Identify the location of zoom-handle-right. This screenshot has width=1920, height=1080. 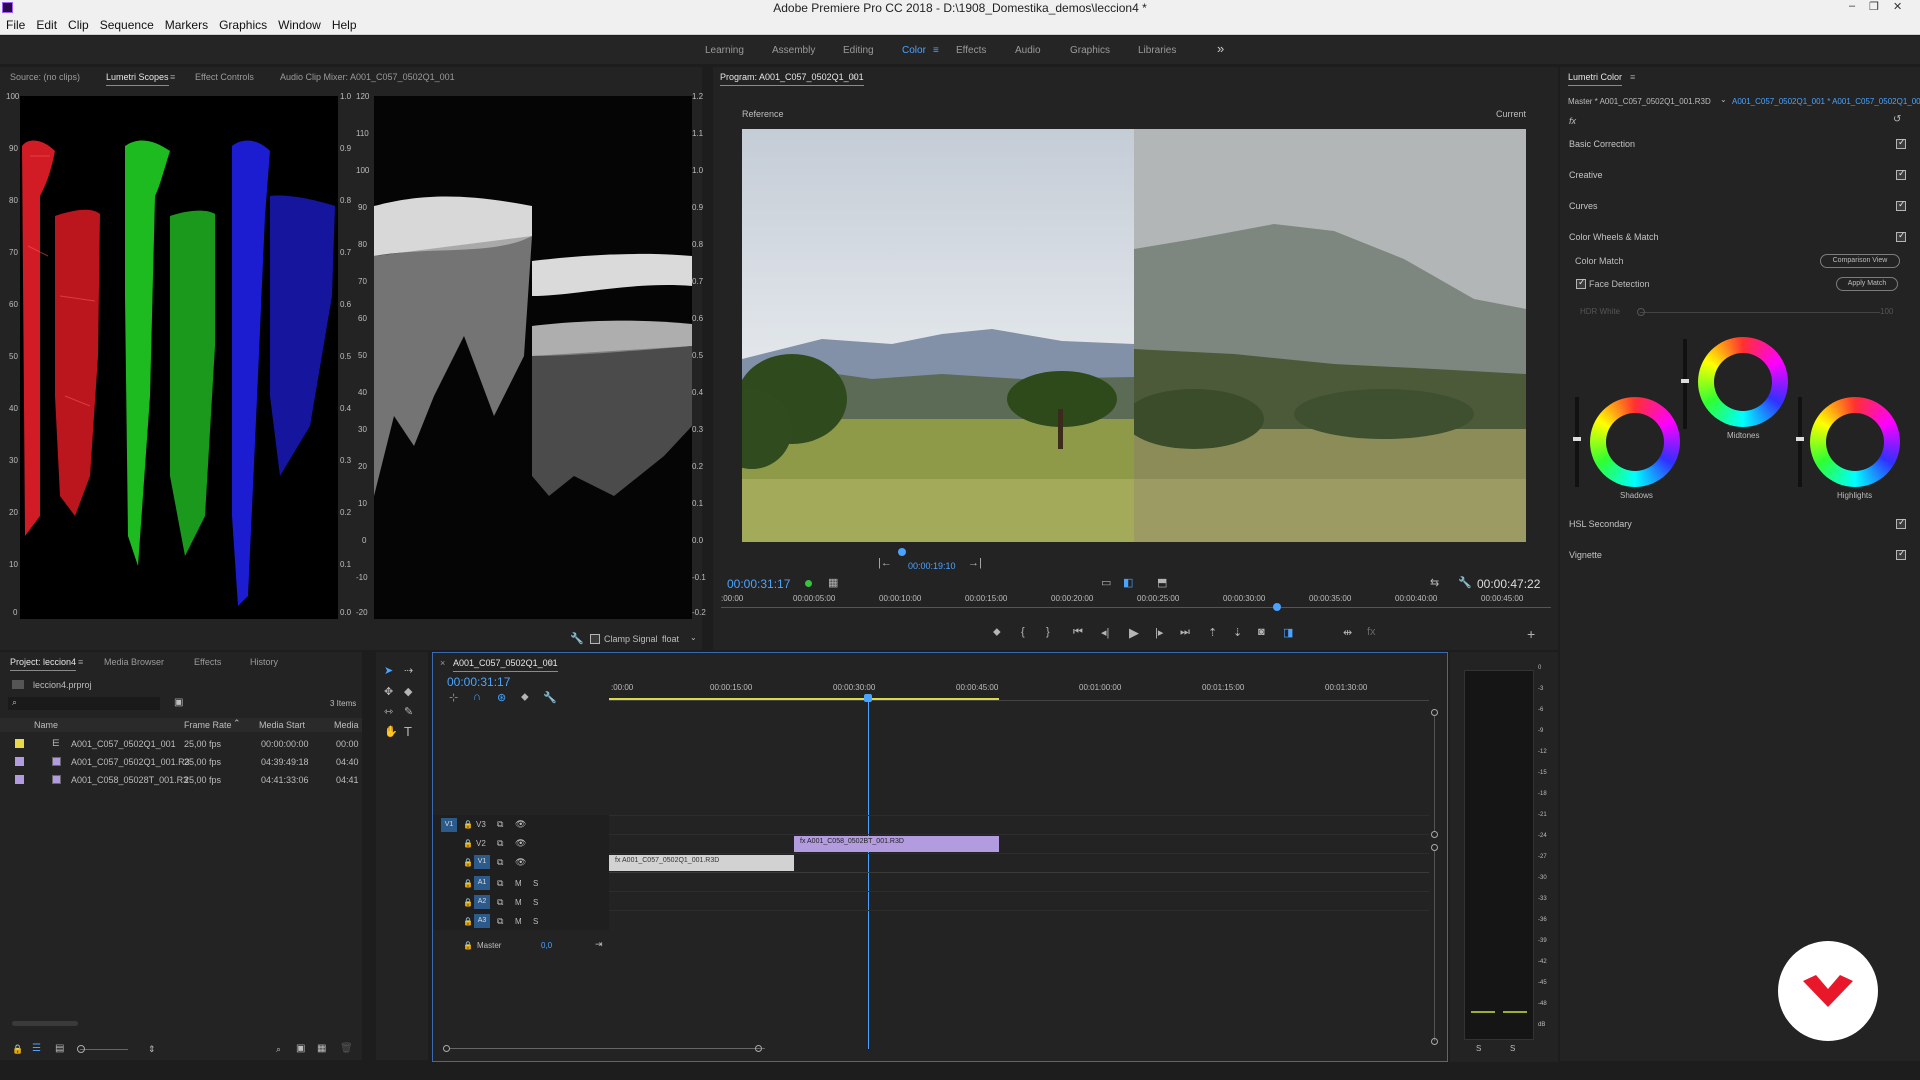
(758, 1048).